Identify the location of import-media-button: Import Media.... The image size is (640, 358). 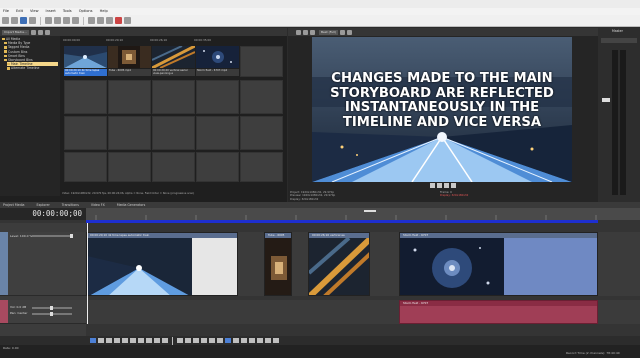
(15, 32).